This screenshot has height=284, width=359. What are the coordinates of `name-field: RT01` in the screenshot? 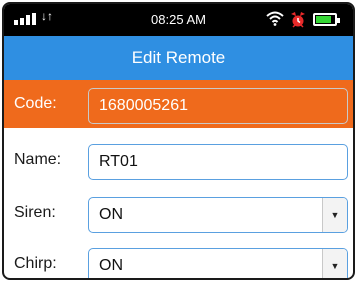 It's located at (218, 162).